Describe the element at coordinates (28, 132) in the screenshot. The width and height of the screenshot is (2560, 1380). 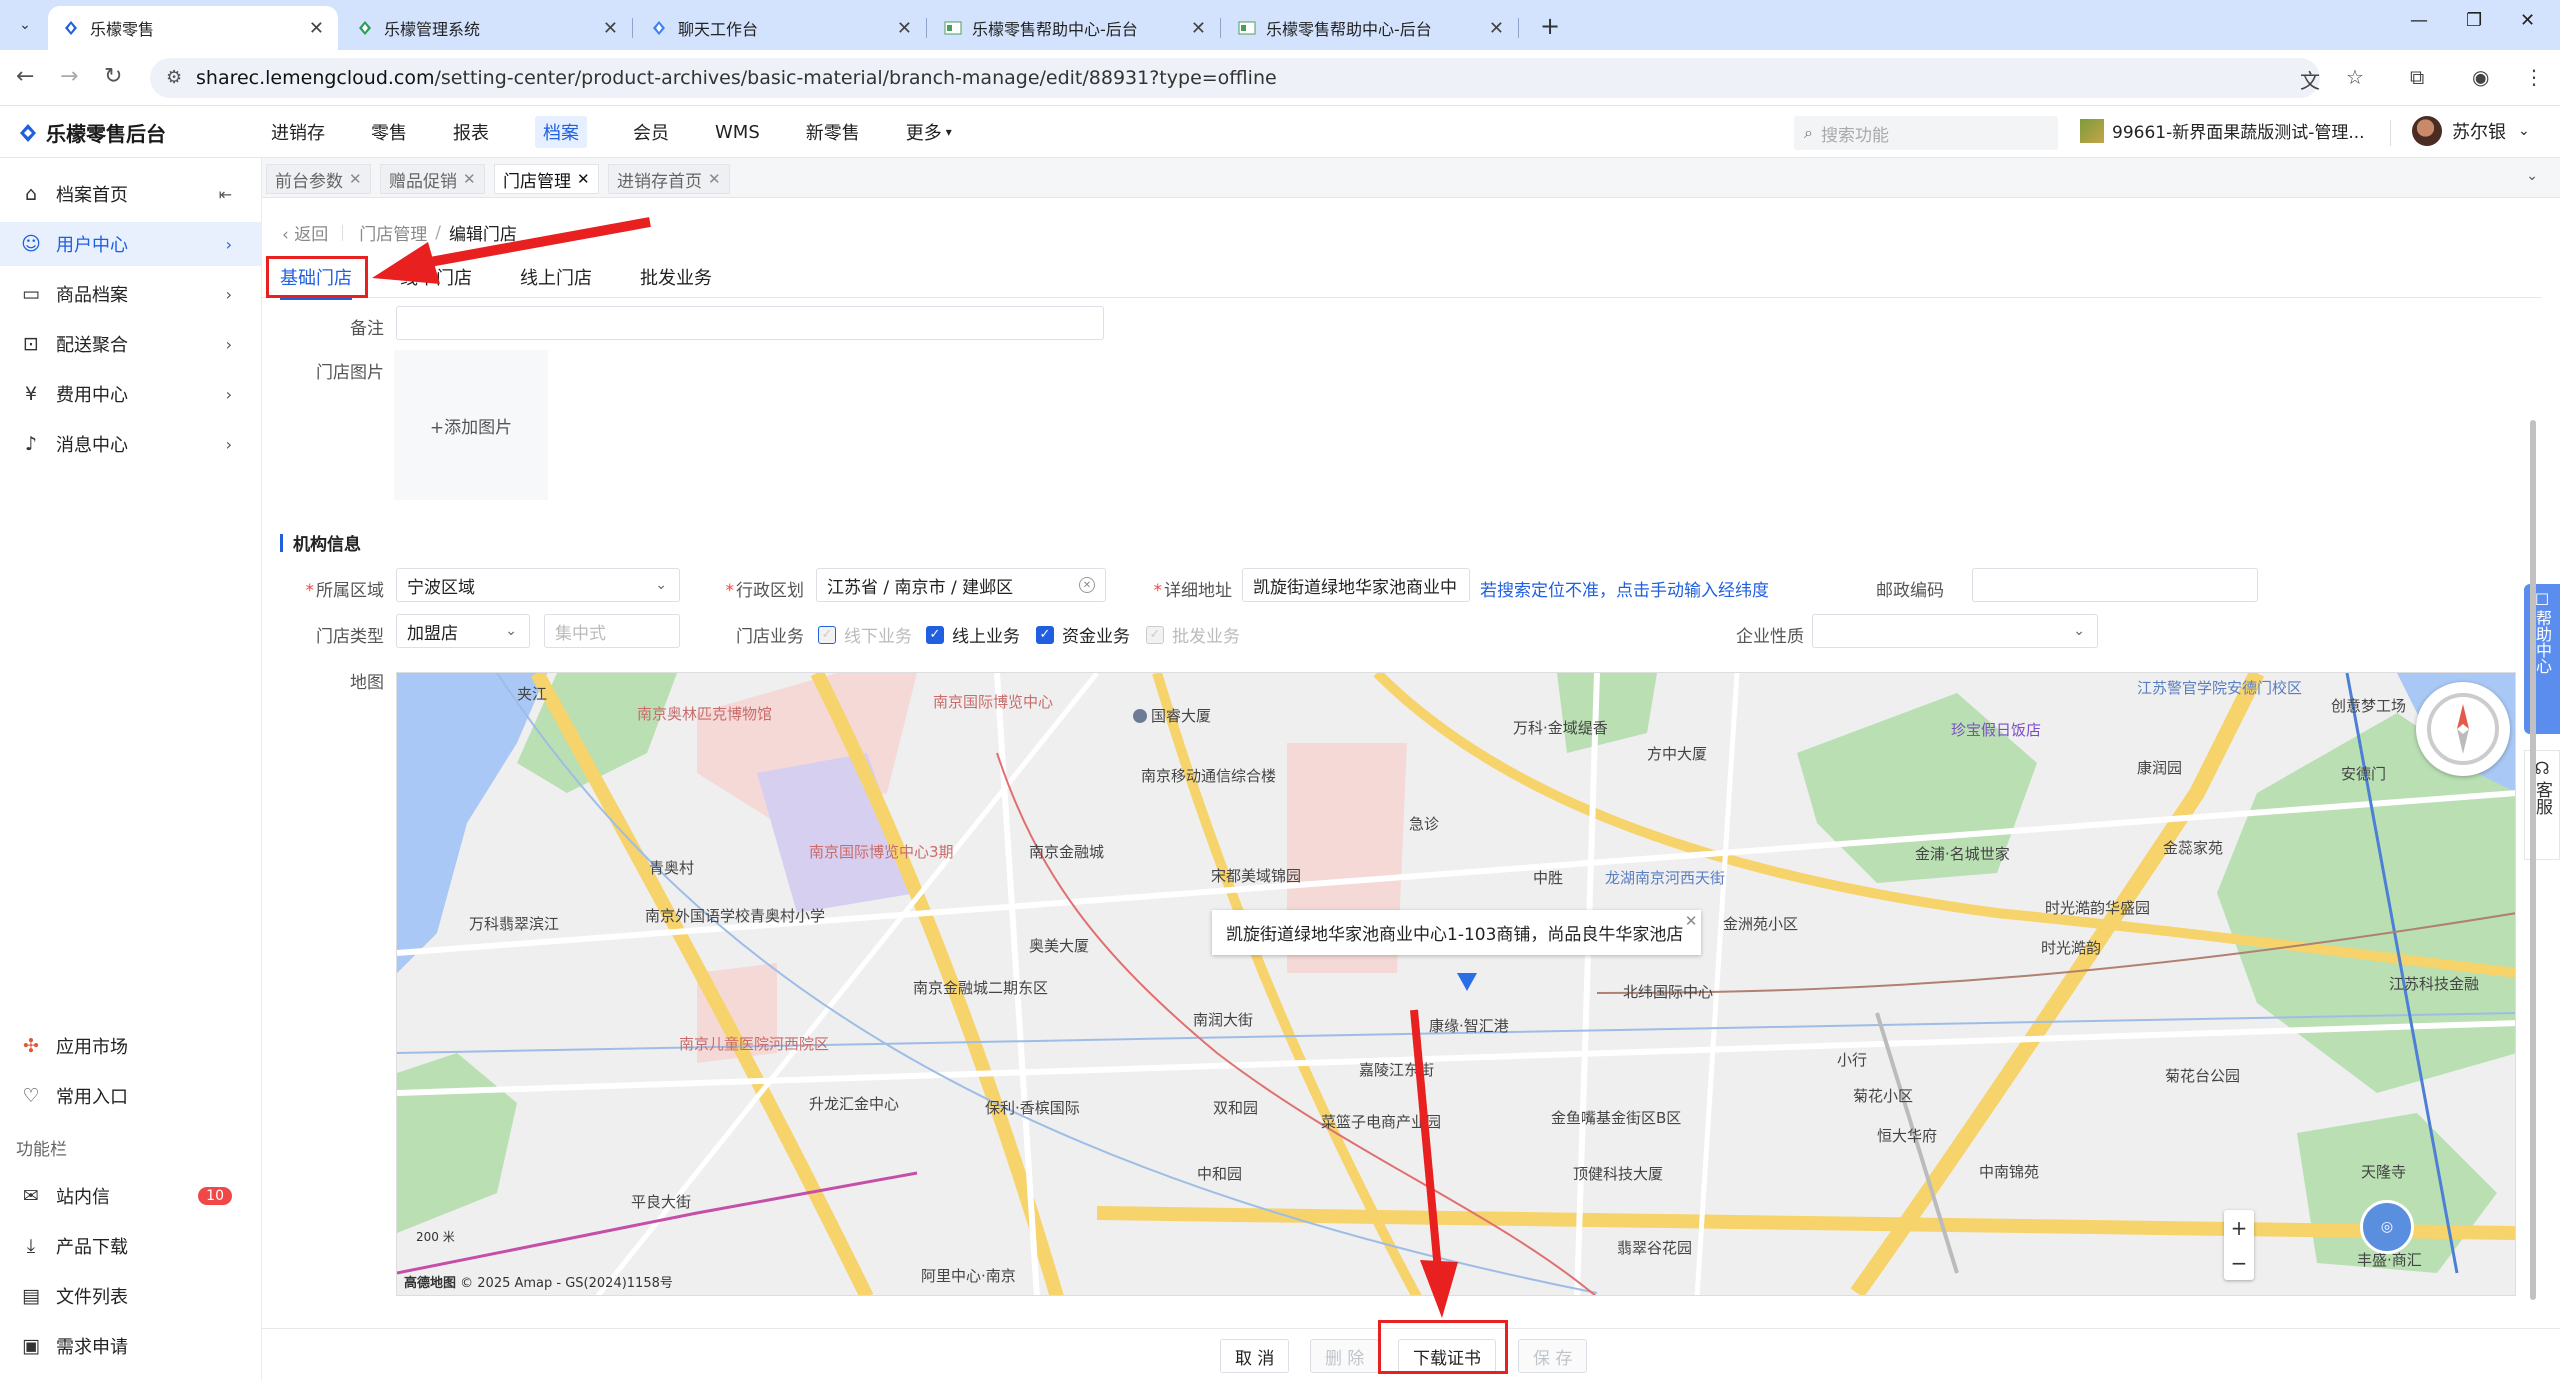
I see `lemeng-logo-icon` at that location.